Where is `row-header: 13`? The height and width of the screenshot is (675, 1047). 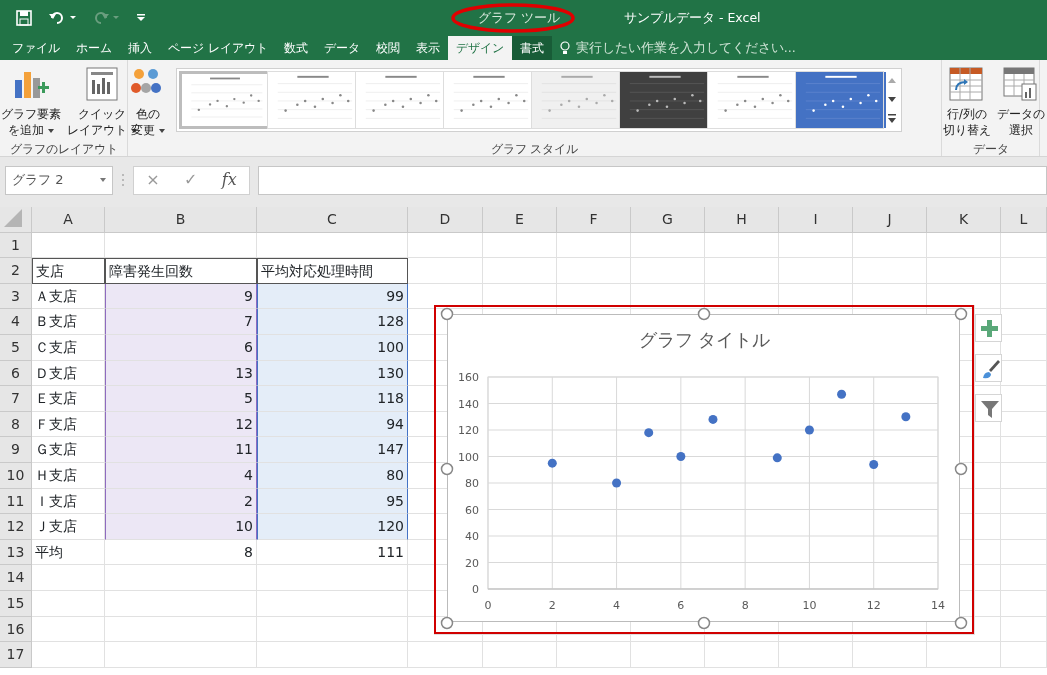 row-header: 13 is located at coordinates (16, 552).